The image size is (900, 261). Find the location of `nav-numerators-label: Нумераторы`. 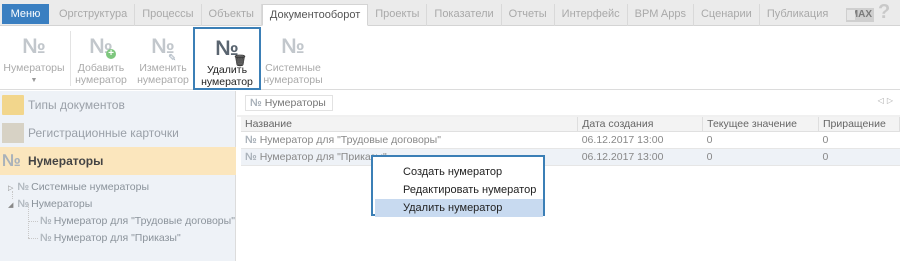

nav-numerators-label: Нумераторы is located at coordinates (66, 161).